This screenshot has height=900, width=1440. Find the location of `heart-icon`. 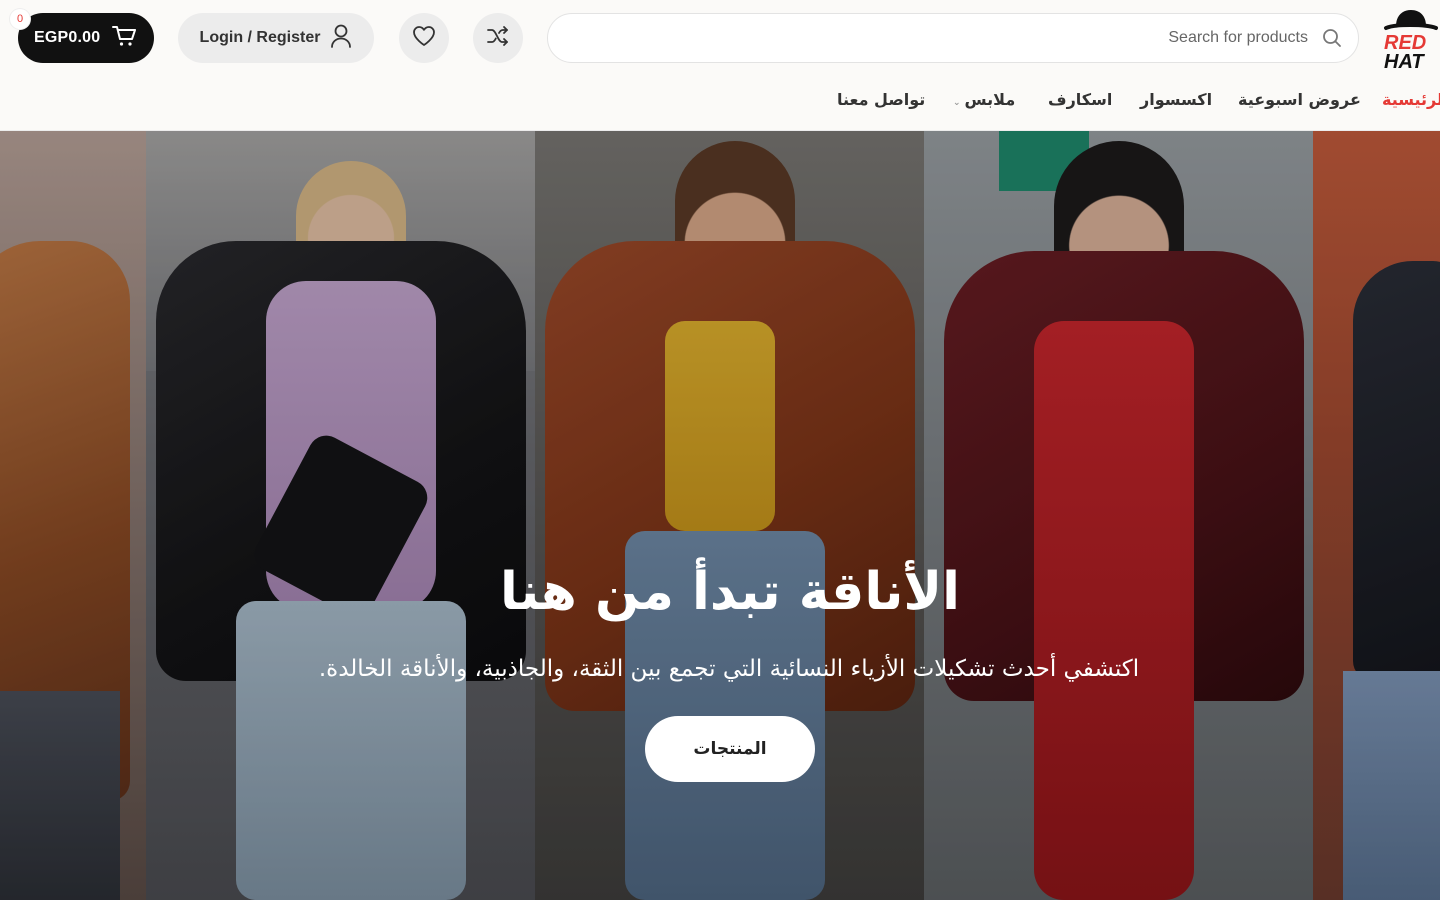

heart-icon is located at coordinates (424, 38).